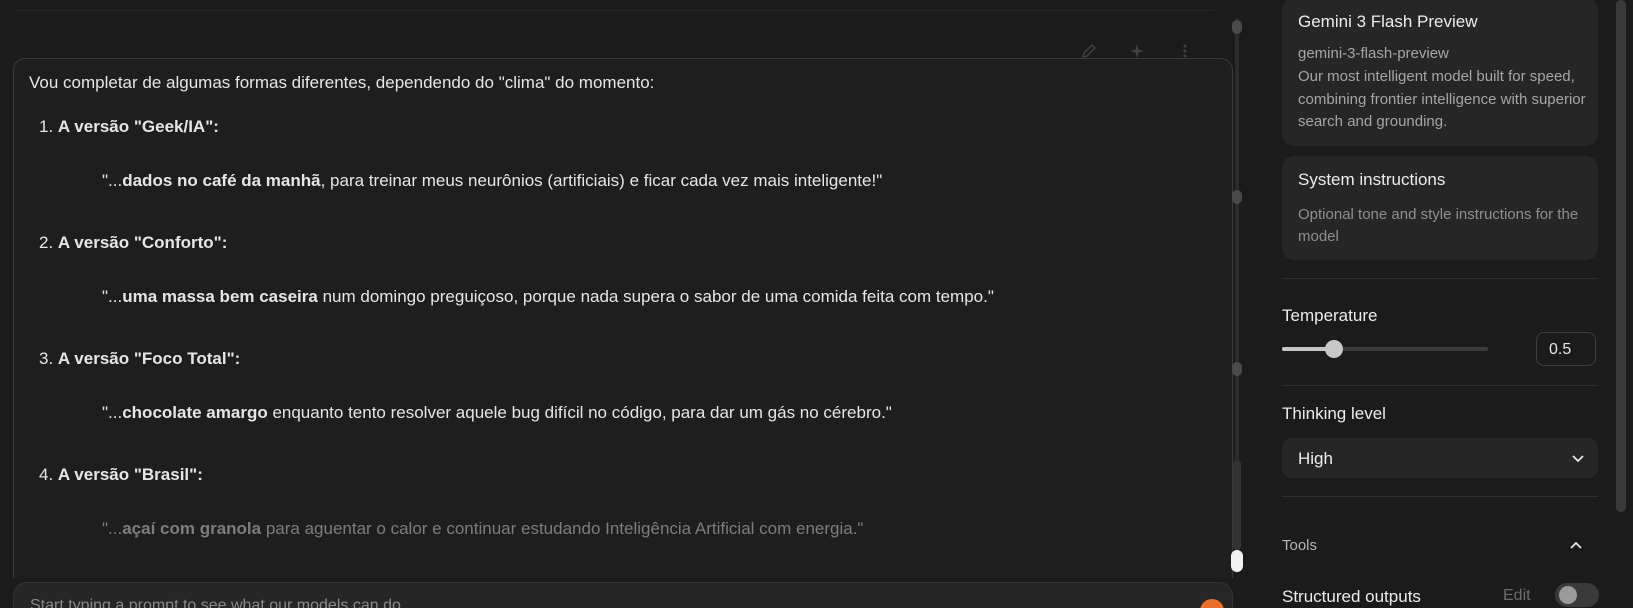  I want to click on list-item-title: 1. A versão "Geek/IA":, so click(129, 127).